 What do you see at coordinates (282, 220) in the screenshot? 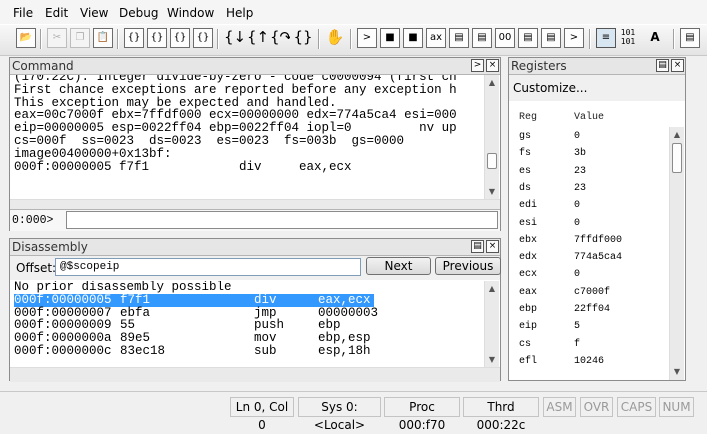
I see `command-input` at bounding box center [282, 220].